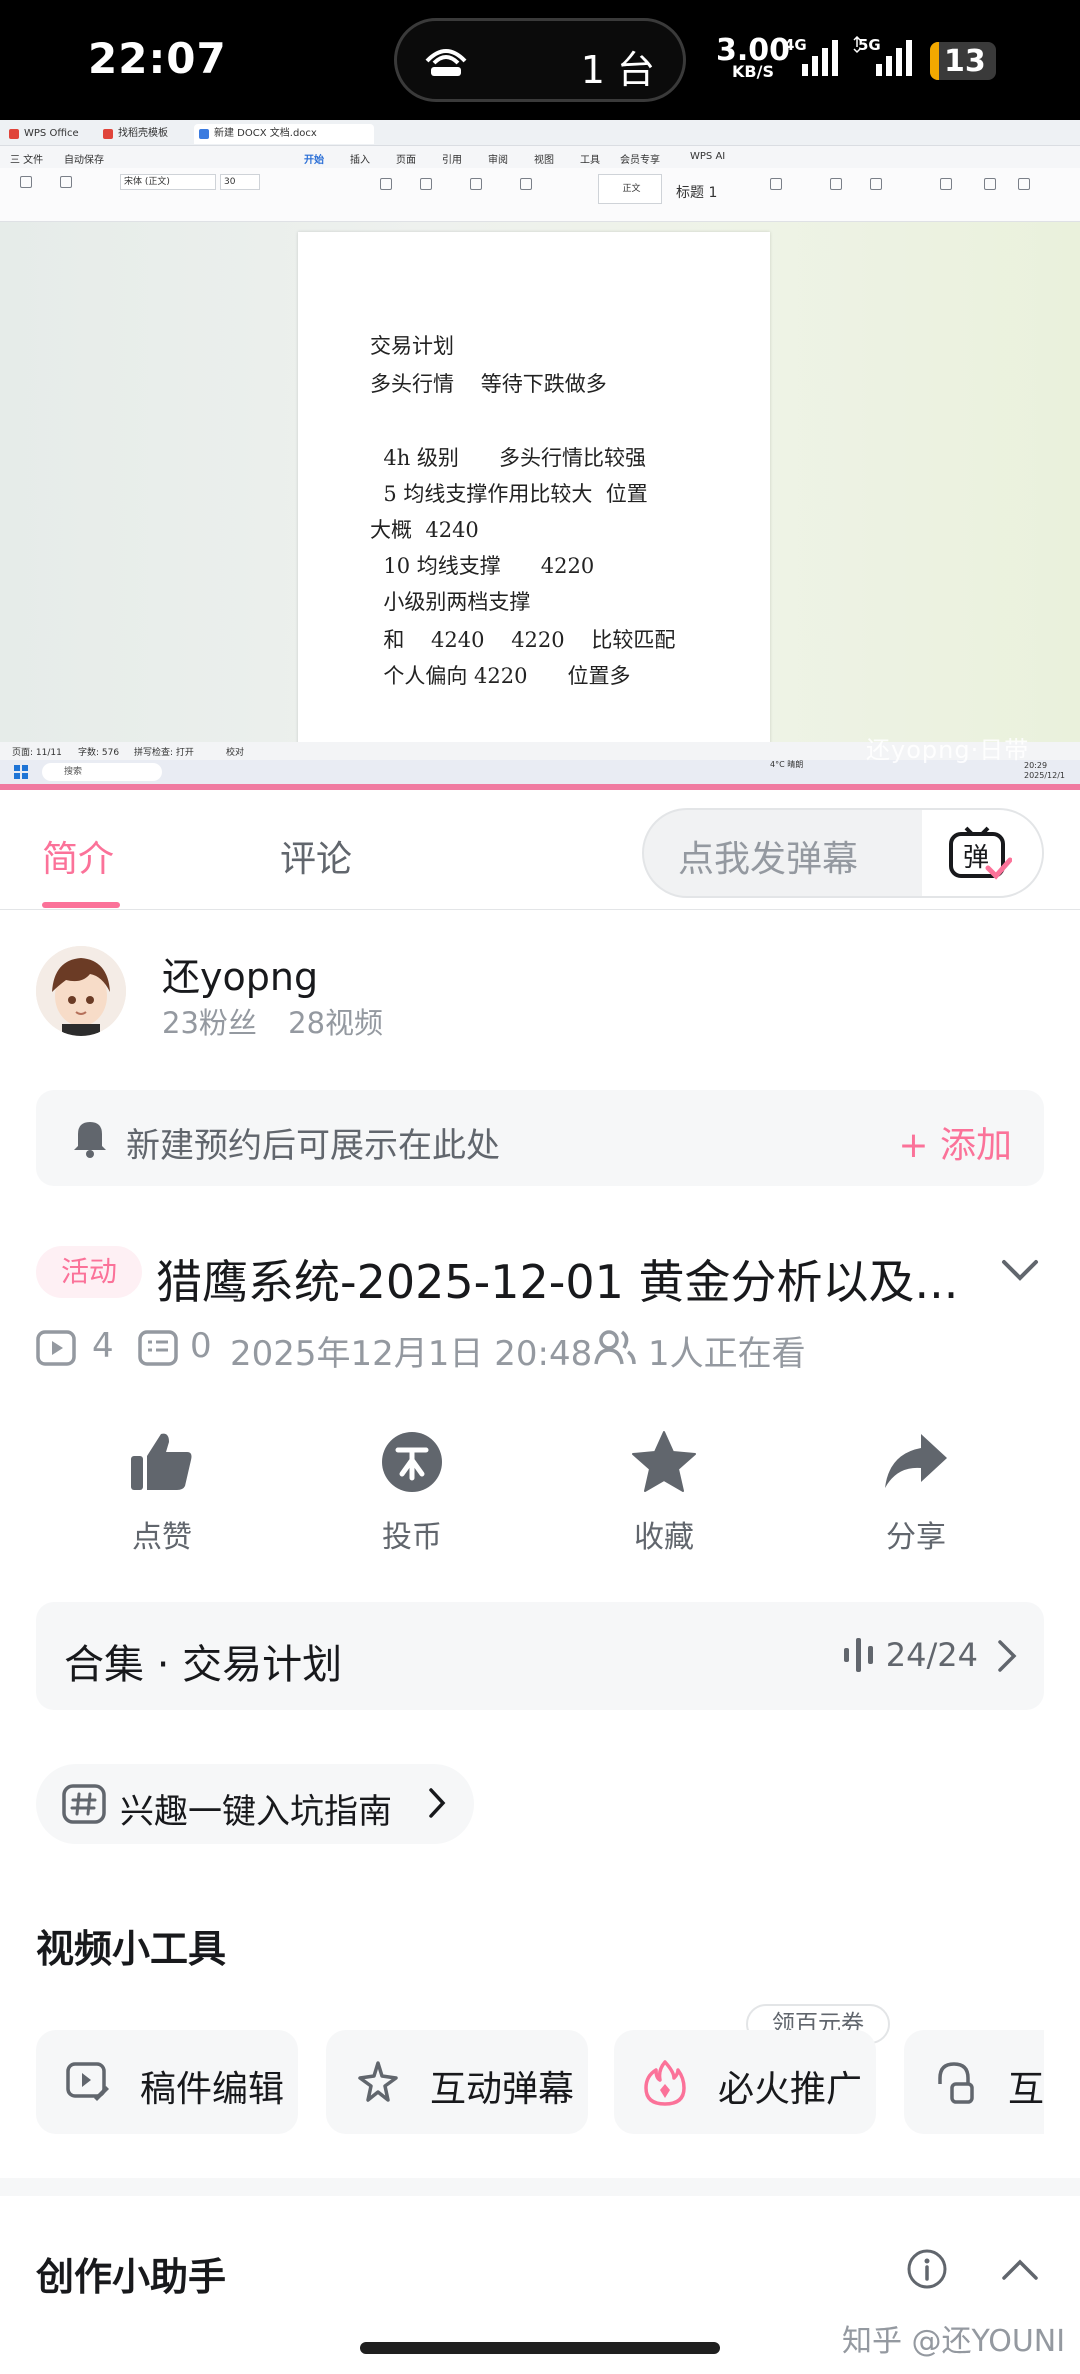 The width and height of the screenshot is (1080, 2374). What do you see at coordinates (209, 1023) in the screenshot?
I see `fans-count: 23粉丝` at bounding box center [209, 1023].